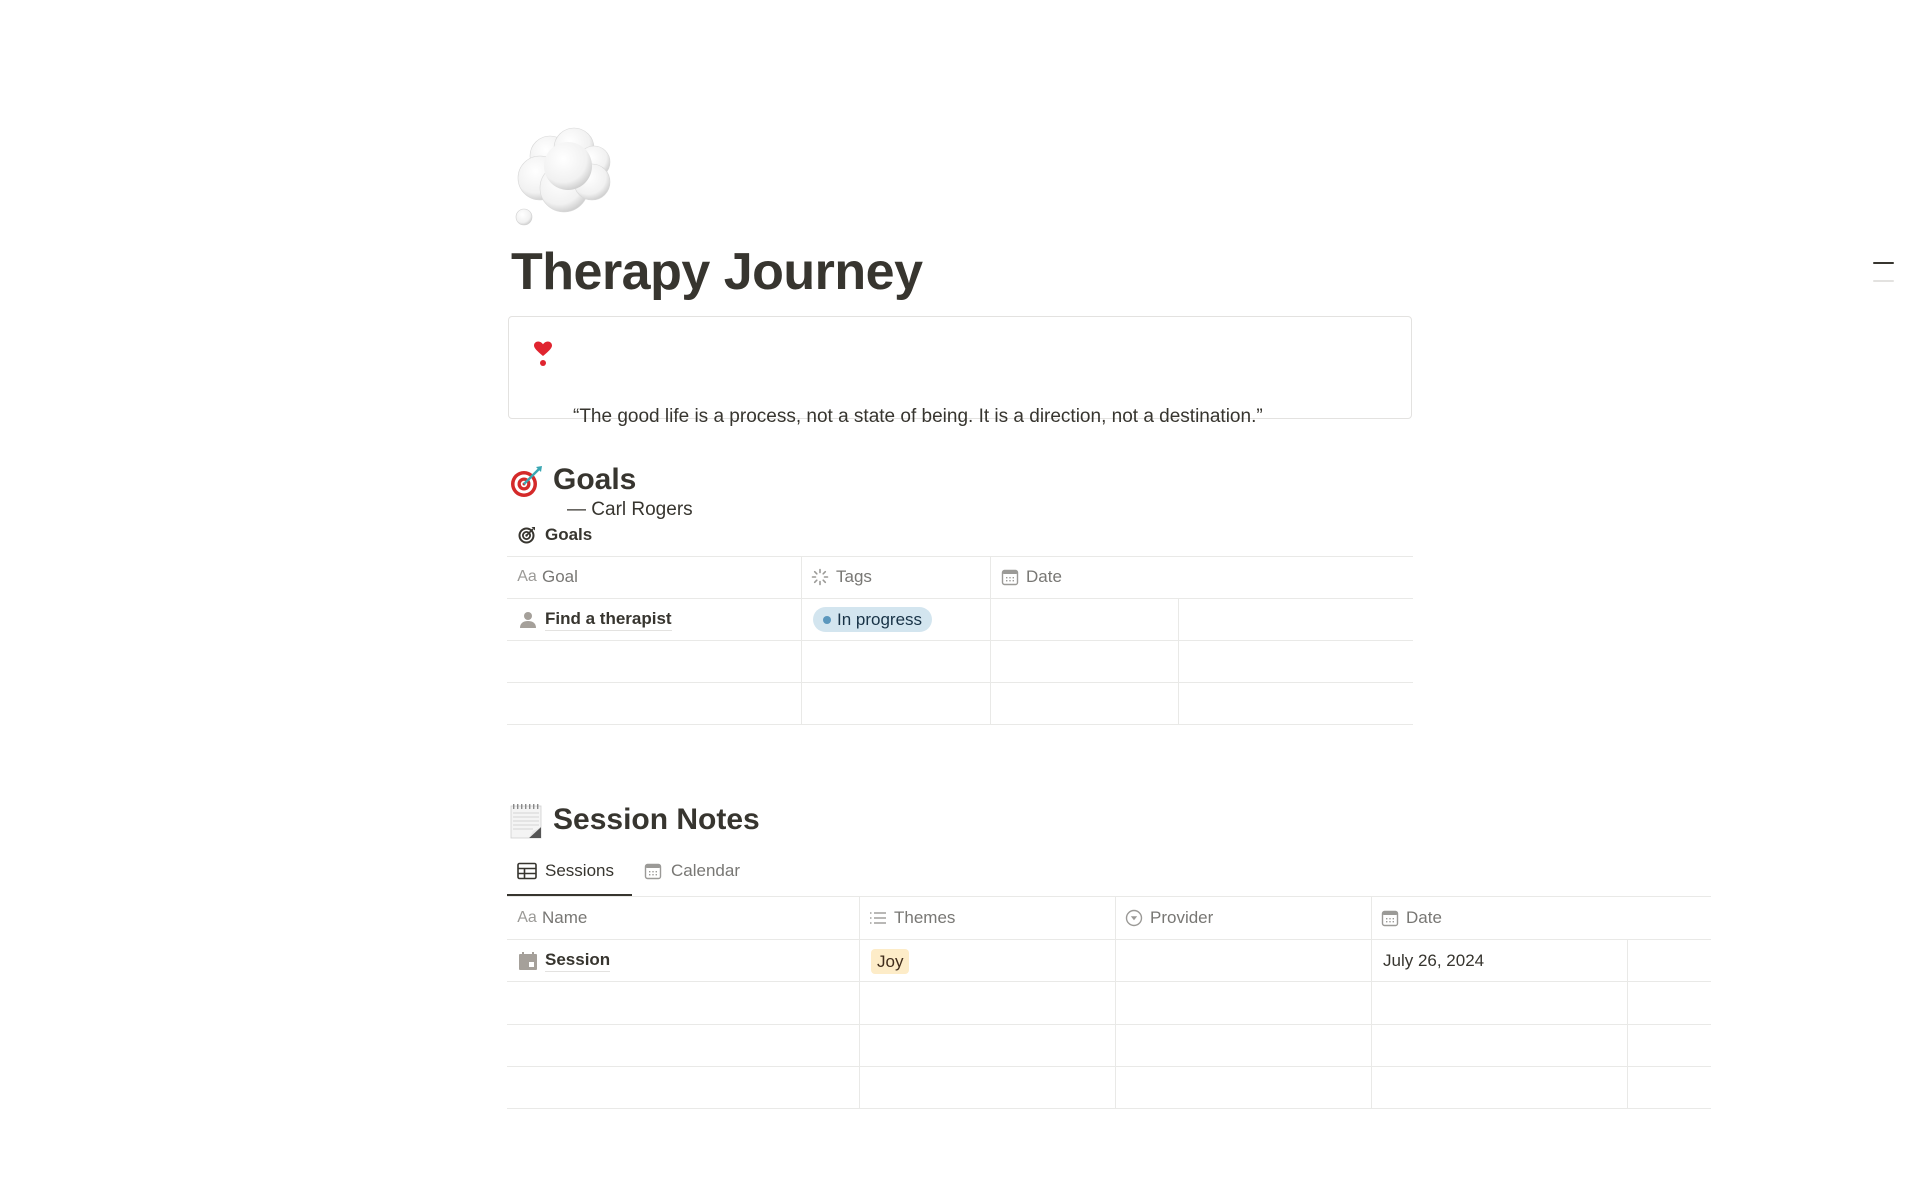 This screenshot has height=1199, width=1920. What do you see at coordinates (543, 353) in the screenshot?
I see `heart-exclamation-icon` at bounding box center [543, 353].